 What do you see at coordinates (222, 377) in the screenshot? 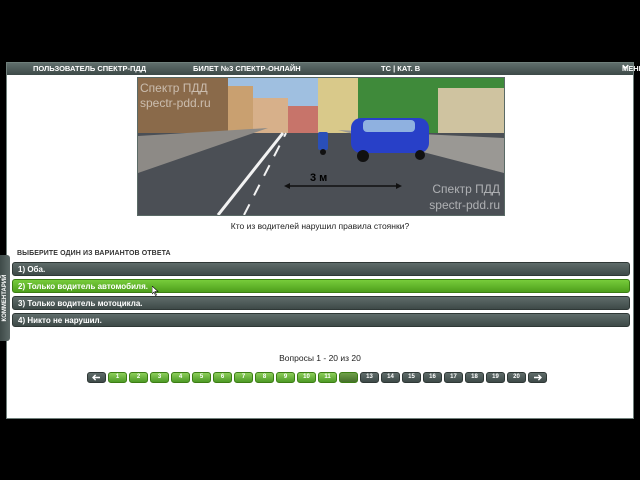
I see `page-button-6: 6` at bounding box center [222, 377].